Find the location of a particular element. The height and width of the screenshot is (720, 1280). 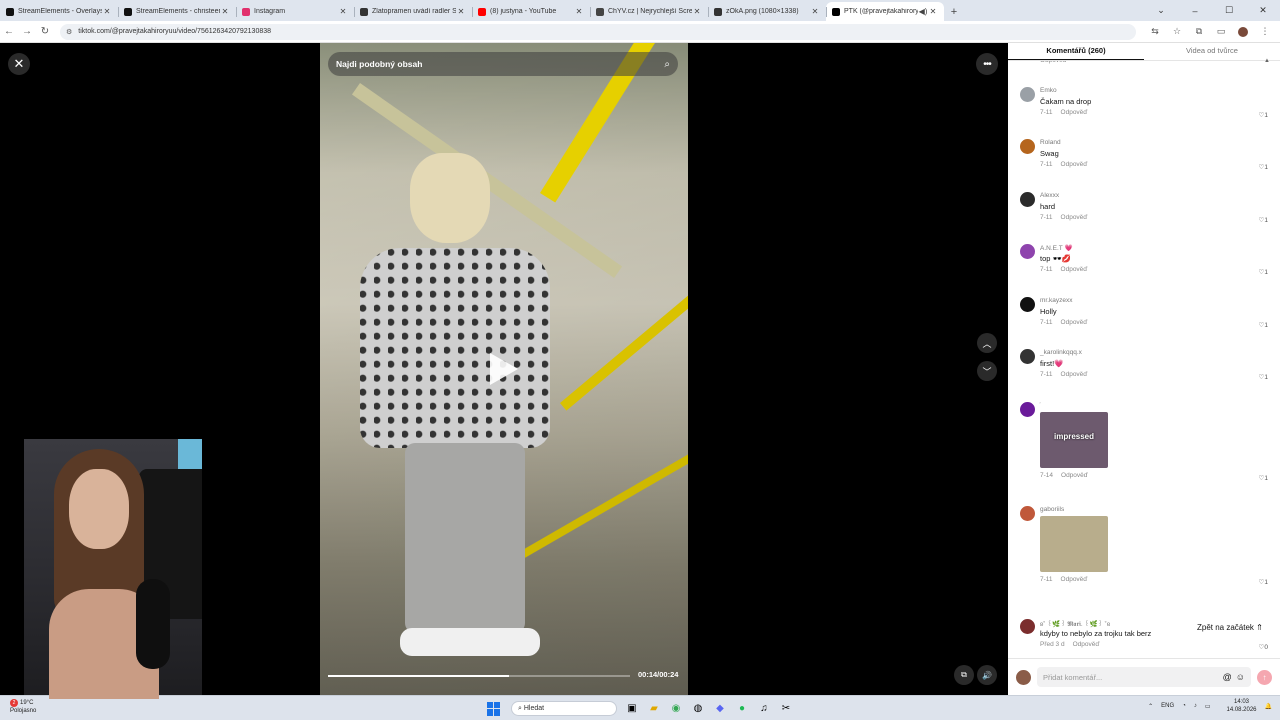

maximize-icon: ☐ is located at coordinates (1229, 10).